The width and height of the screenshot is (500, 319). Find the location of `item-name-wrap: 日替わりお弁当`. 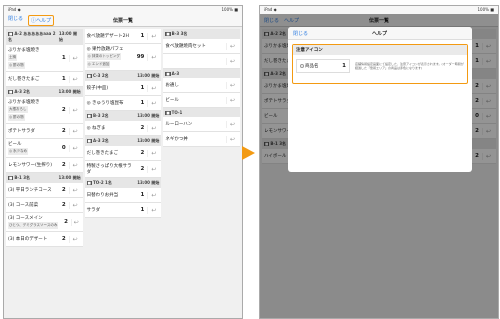

item-name-wrap: 日替わりお弁当 is located at coordinates (110, 195).